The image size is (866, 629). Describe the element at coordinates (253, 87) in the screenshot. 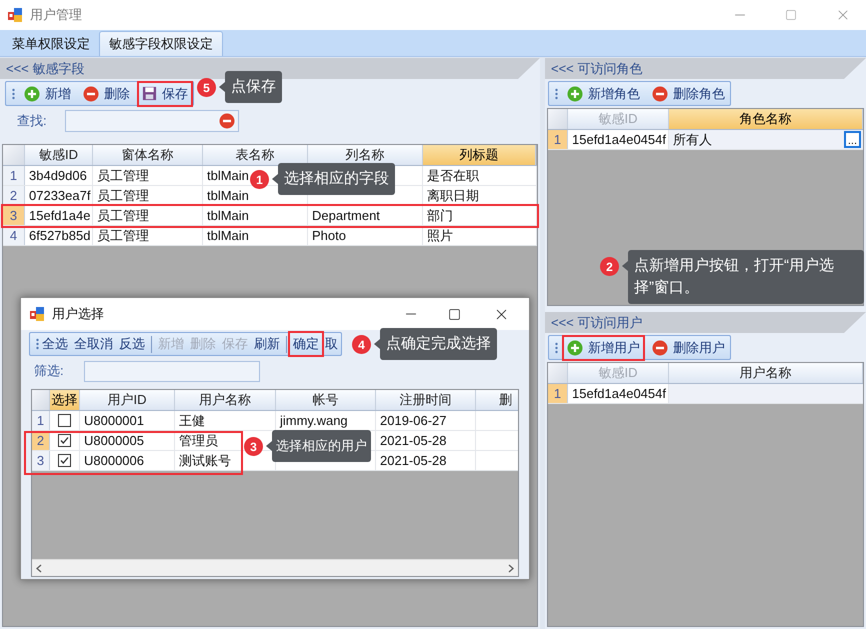

I see `callout: 点保存` at that location.